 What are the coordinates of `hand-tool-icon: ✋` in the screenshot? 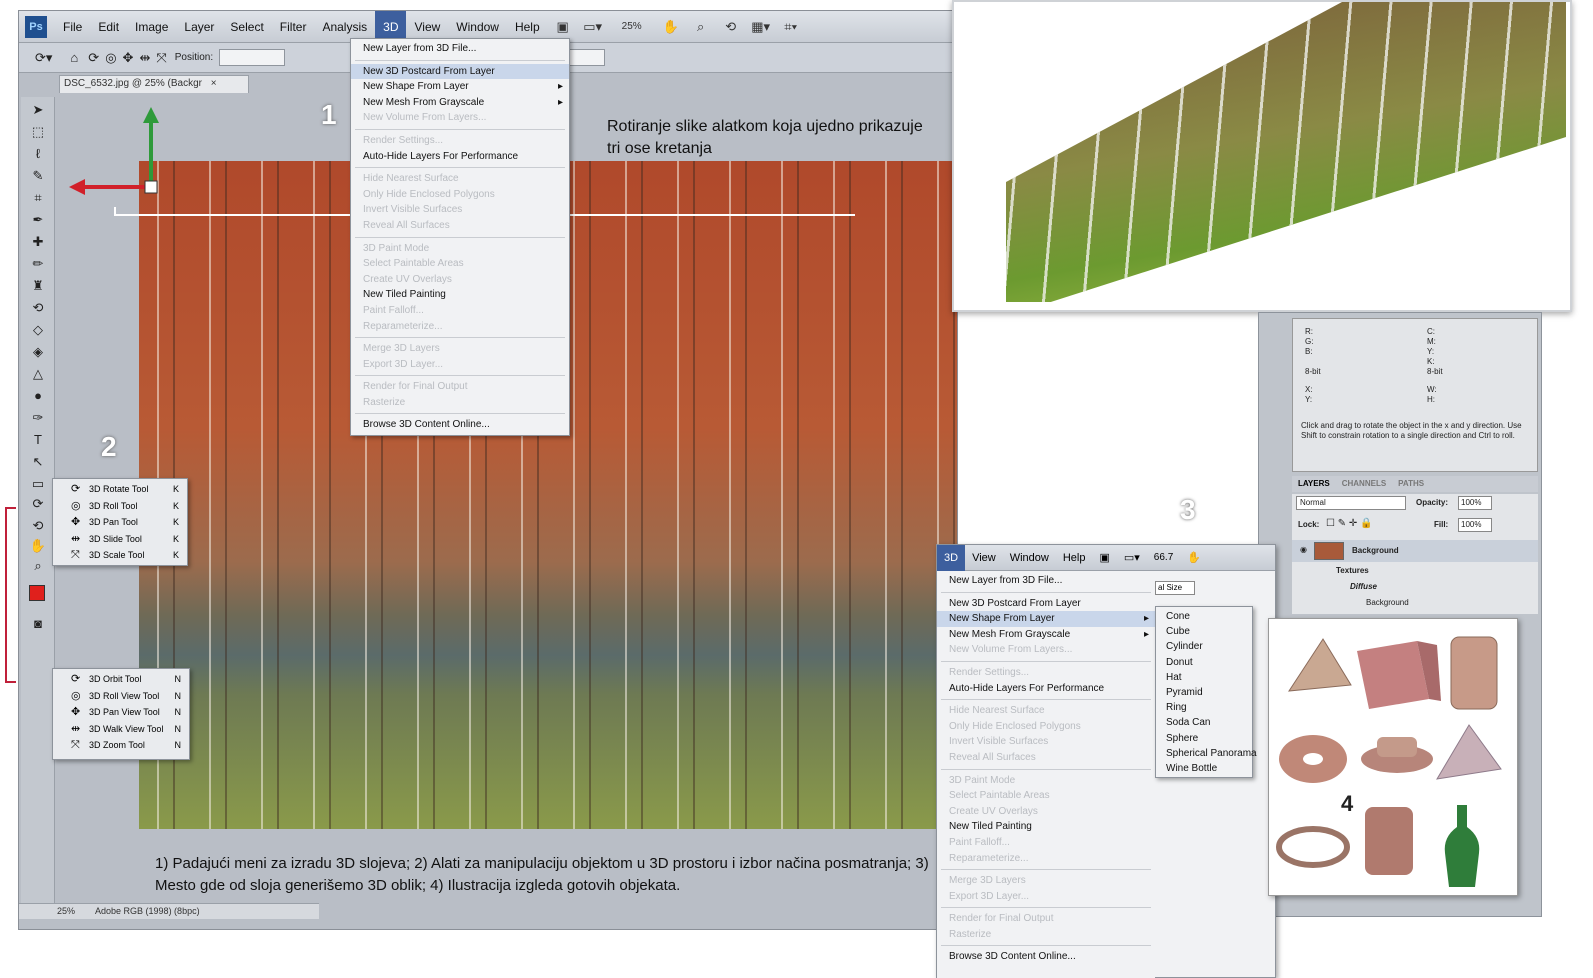 It's located at (38, 546).